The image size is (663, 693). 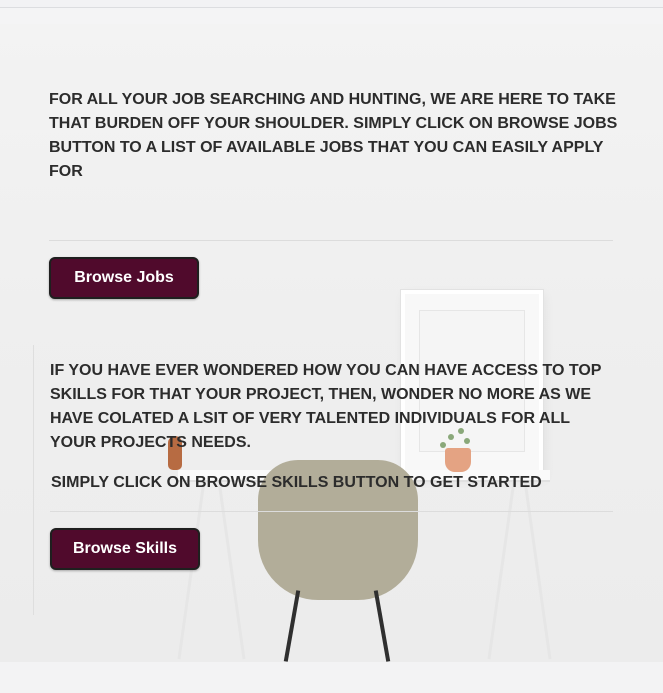 I want to click on top-bar, so click(x=331, y=4).